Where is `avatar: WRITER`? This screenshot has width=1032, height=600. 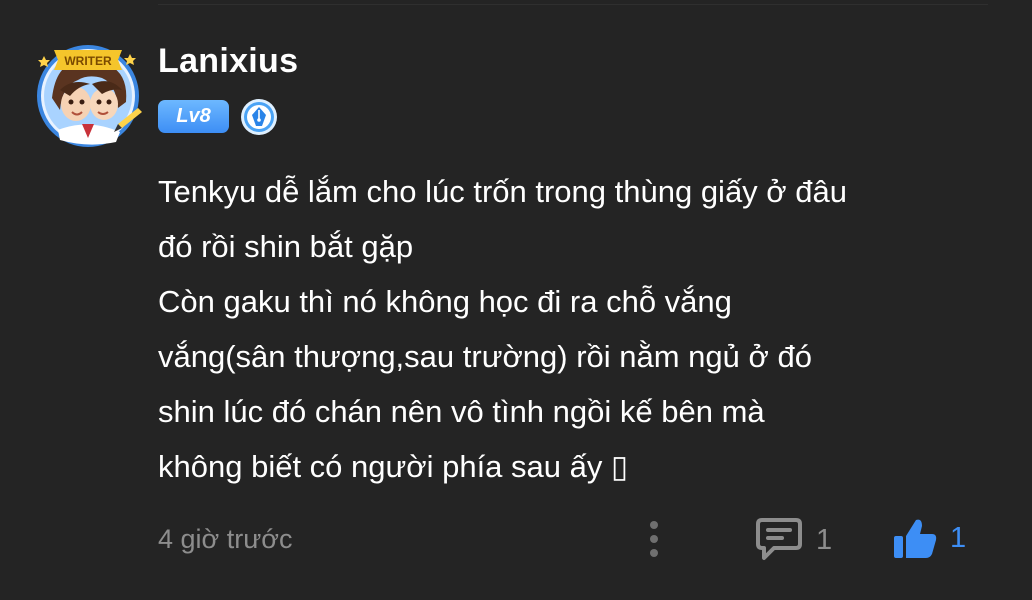
avatar: WRITER is located at coordinates (88, 94).